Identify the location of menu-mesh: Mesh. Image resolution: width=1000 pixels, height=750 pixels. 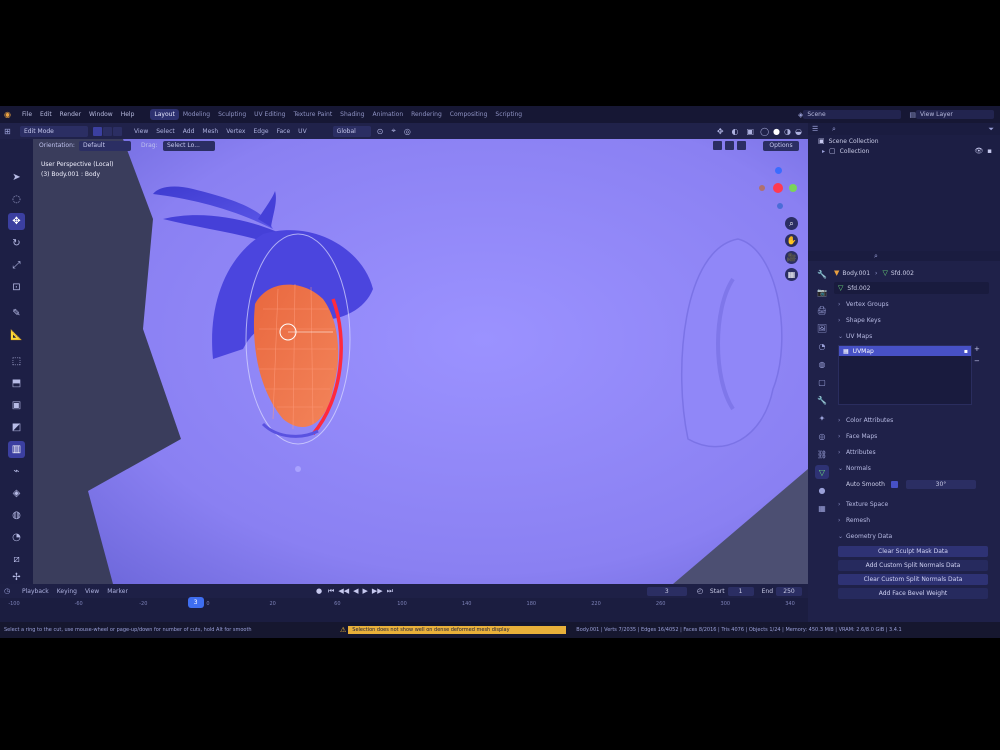
(210, 131).